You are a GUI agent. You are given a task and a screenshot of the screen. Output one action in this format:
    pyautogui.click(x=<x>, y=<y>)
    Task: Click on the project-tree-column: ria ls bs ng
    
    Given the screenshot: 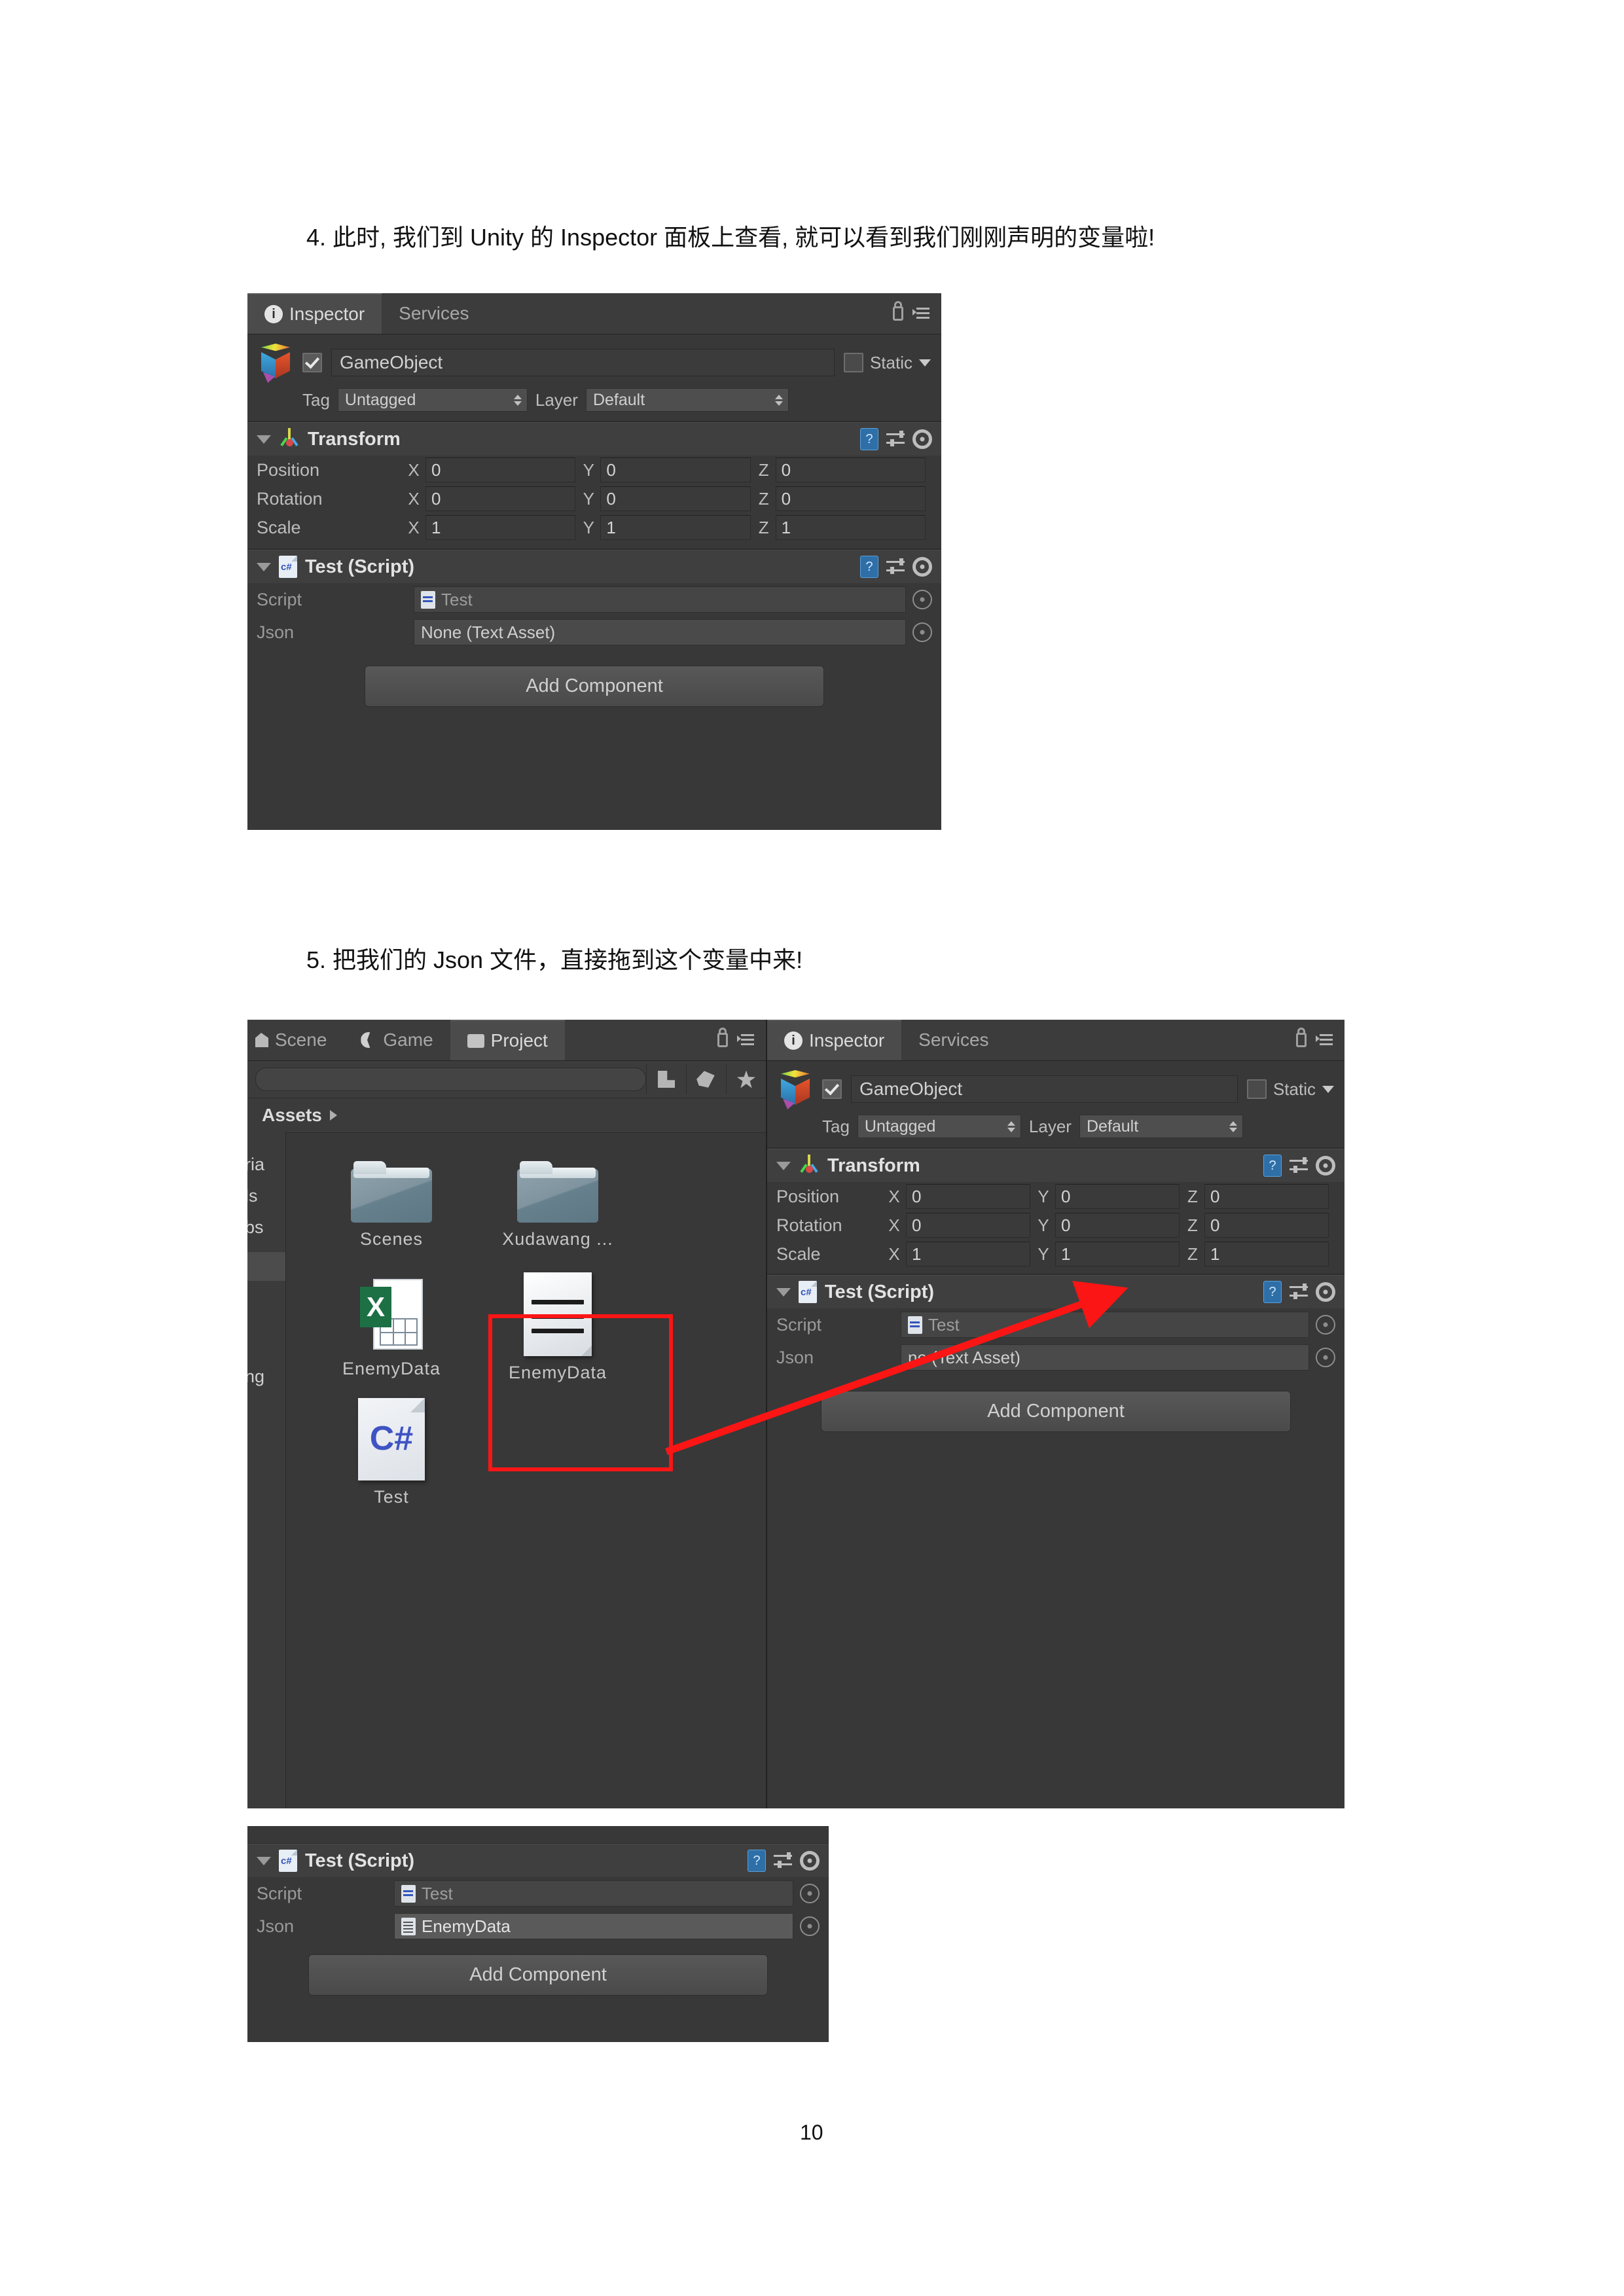 What is the action you would take?
    pyautogui.click(x=266, y=1469)
    